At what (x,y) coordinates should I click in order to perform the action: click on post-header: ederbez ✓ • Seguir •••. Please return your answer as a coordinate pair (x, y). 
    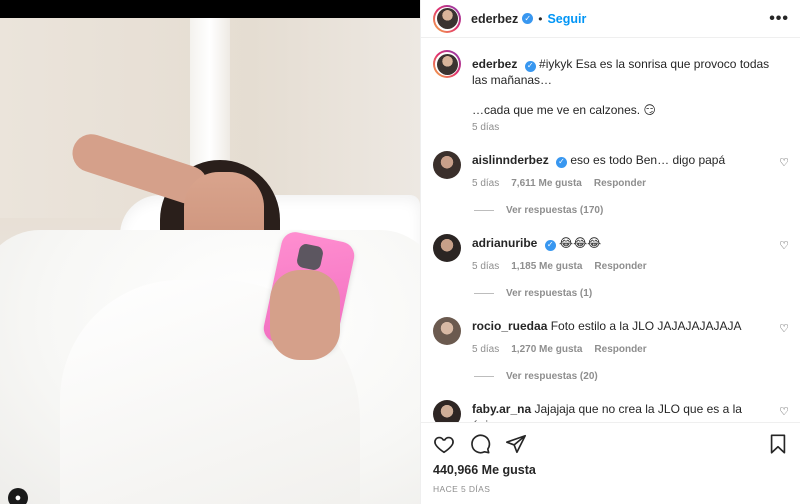
    Looking at the image, I should click on (610, 19).